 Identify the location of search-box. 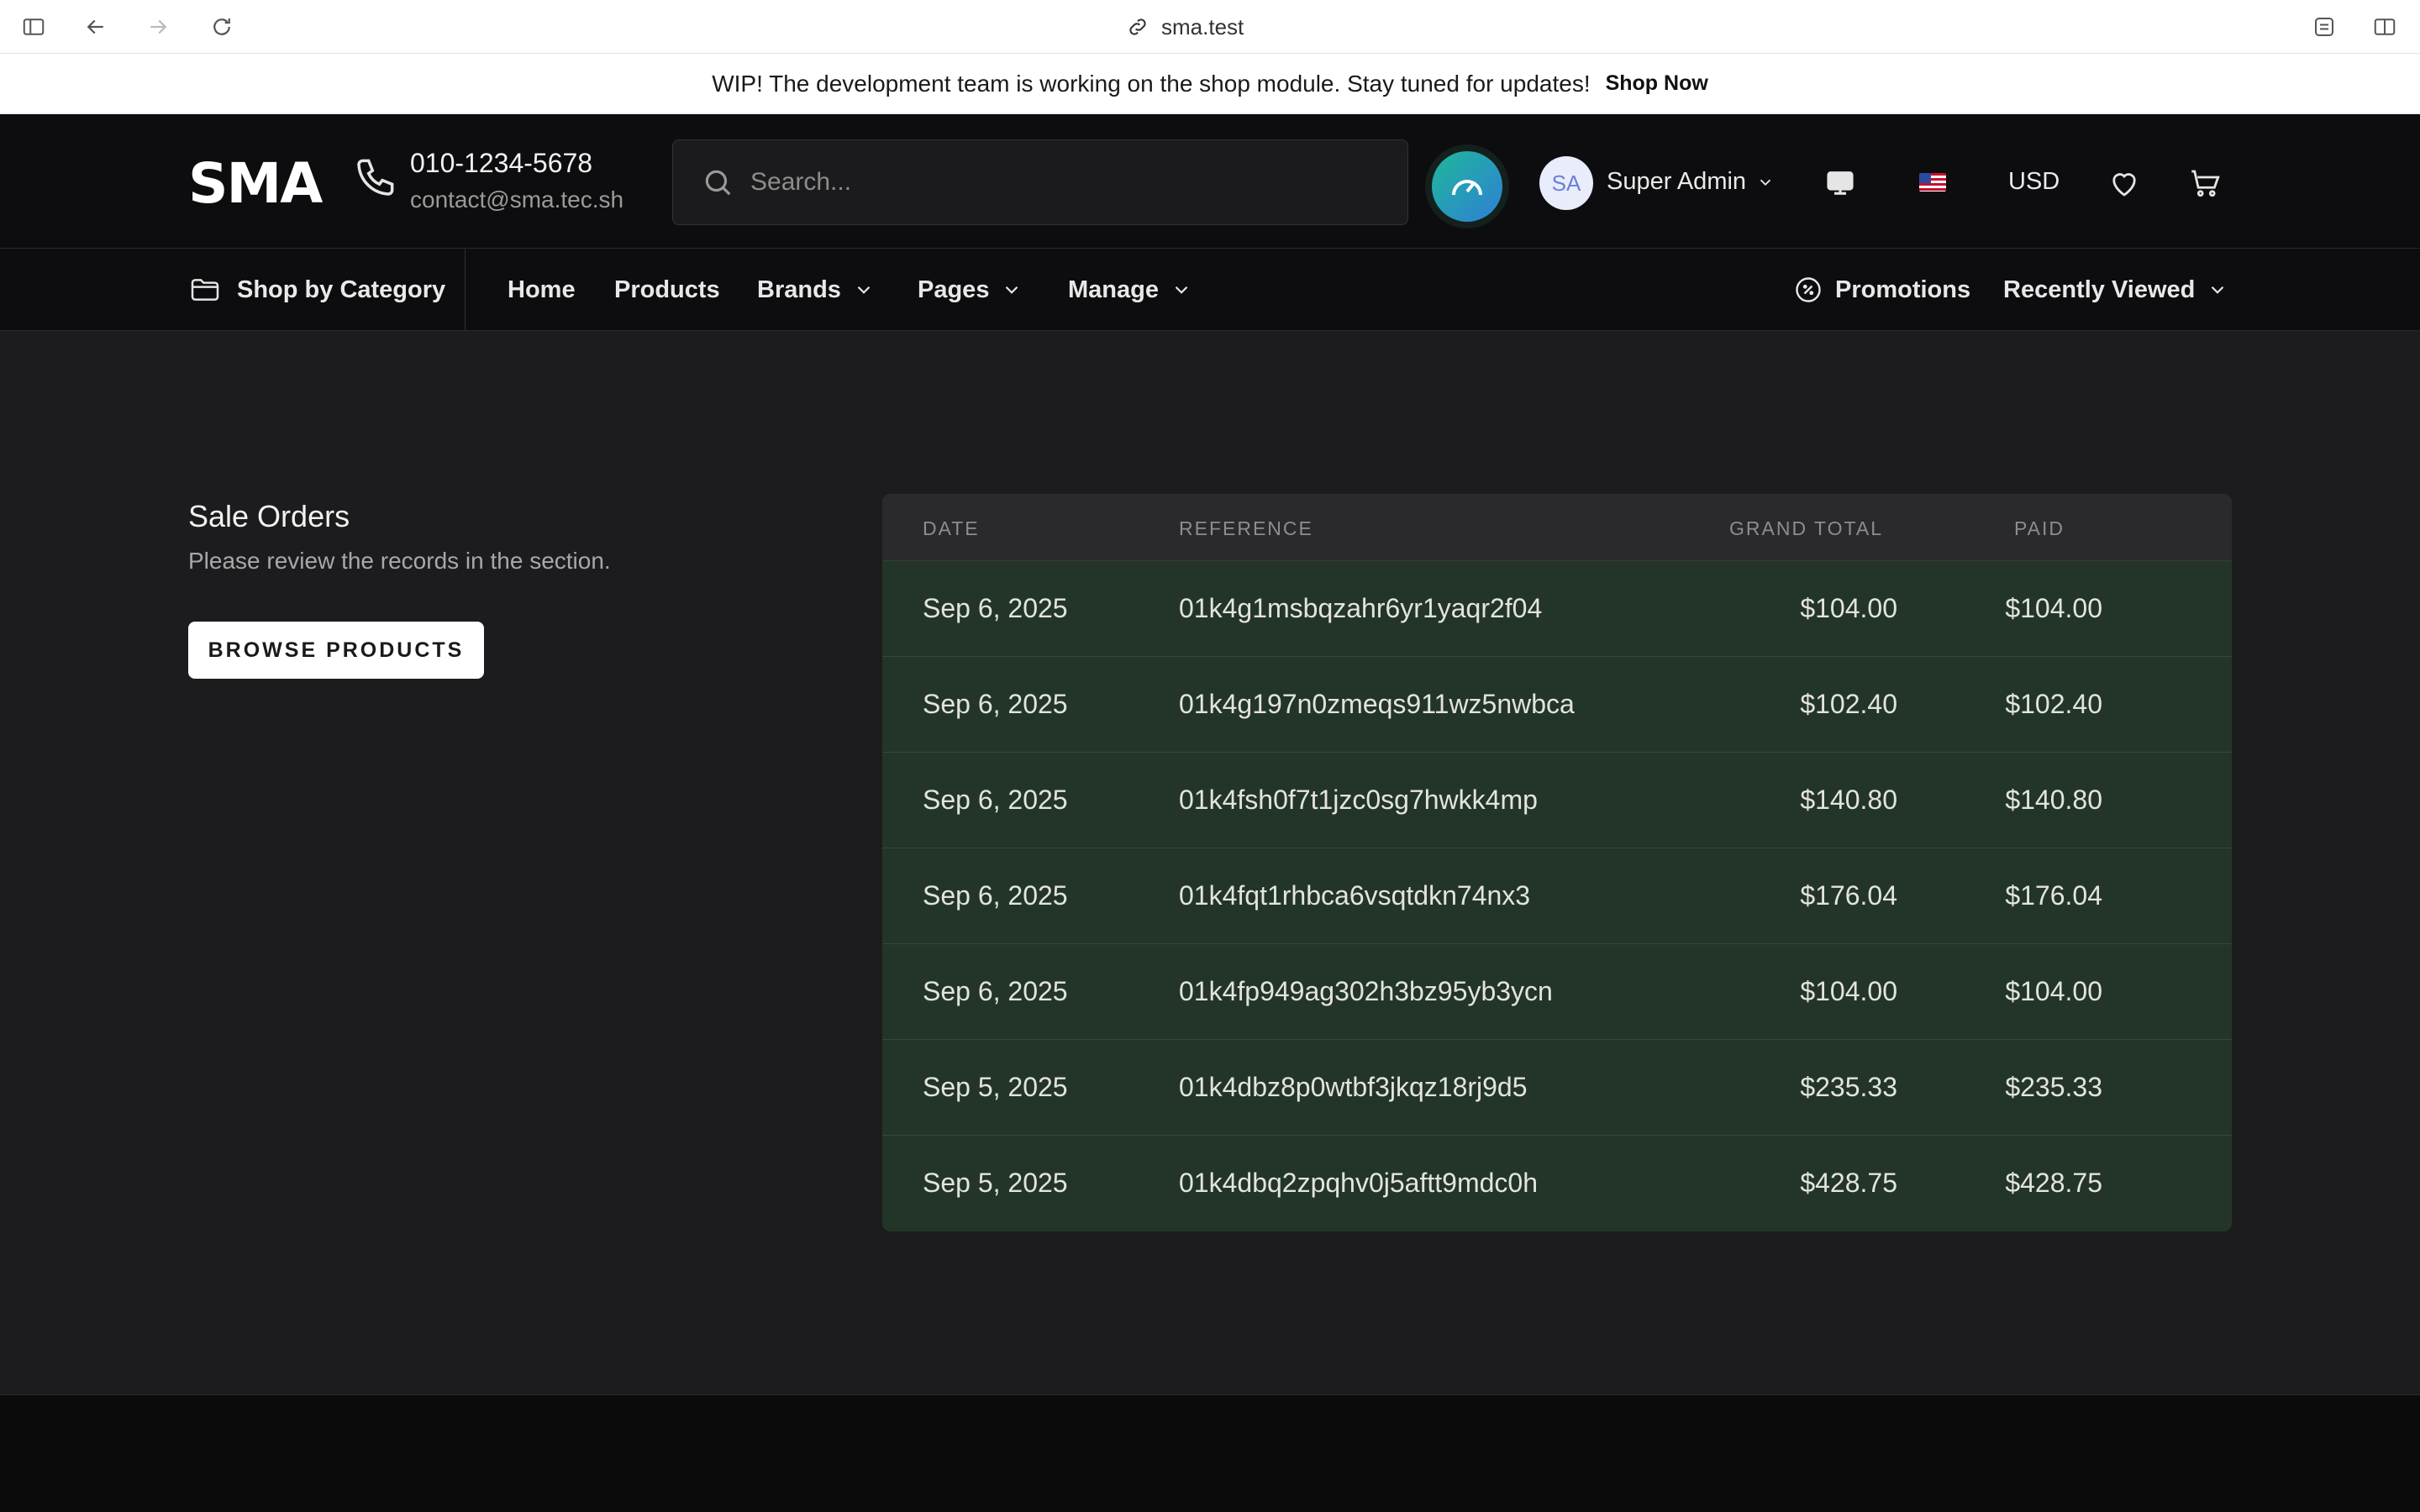
(1040, 182).